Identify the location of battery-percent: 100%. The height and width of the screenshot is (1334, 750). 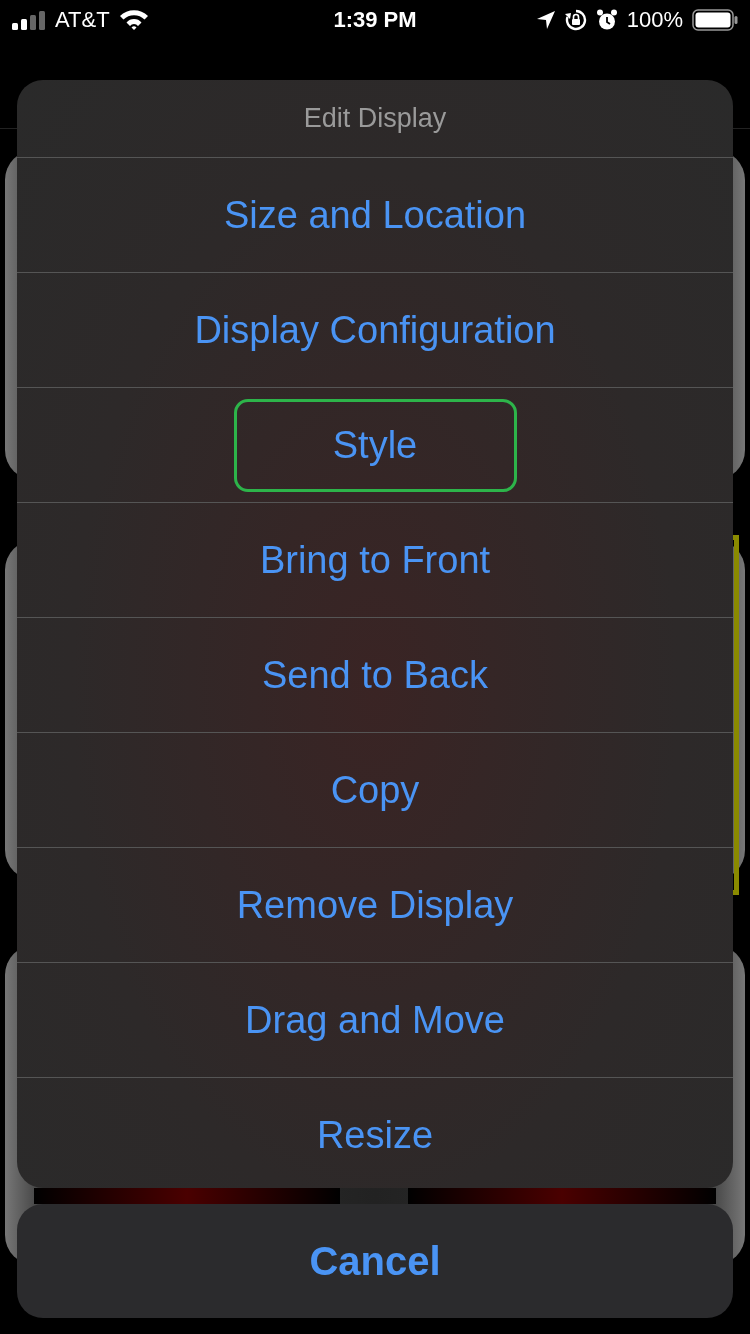
(654, 20).